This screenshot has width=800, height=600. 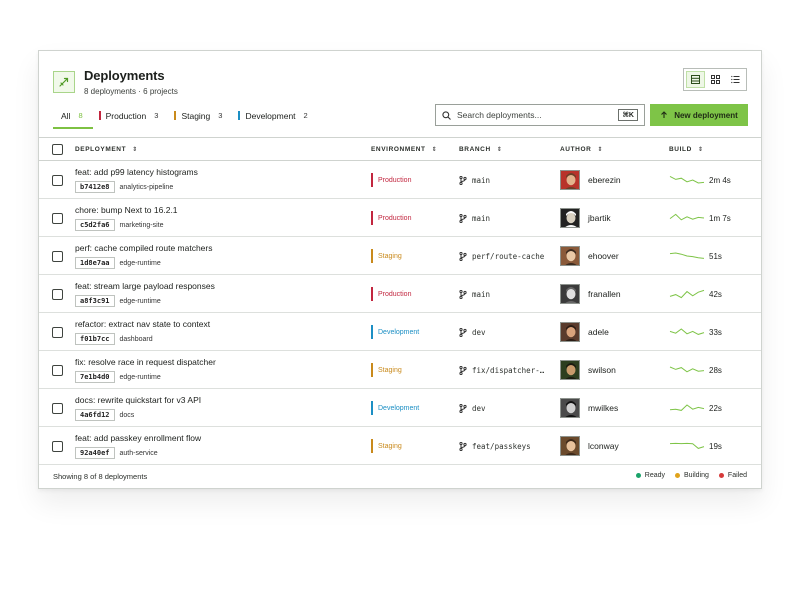 I want to click on commit-sha-badge: 92a40ef, so click(x=95, y=453).